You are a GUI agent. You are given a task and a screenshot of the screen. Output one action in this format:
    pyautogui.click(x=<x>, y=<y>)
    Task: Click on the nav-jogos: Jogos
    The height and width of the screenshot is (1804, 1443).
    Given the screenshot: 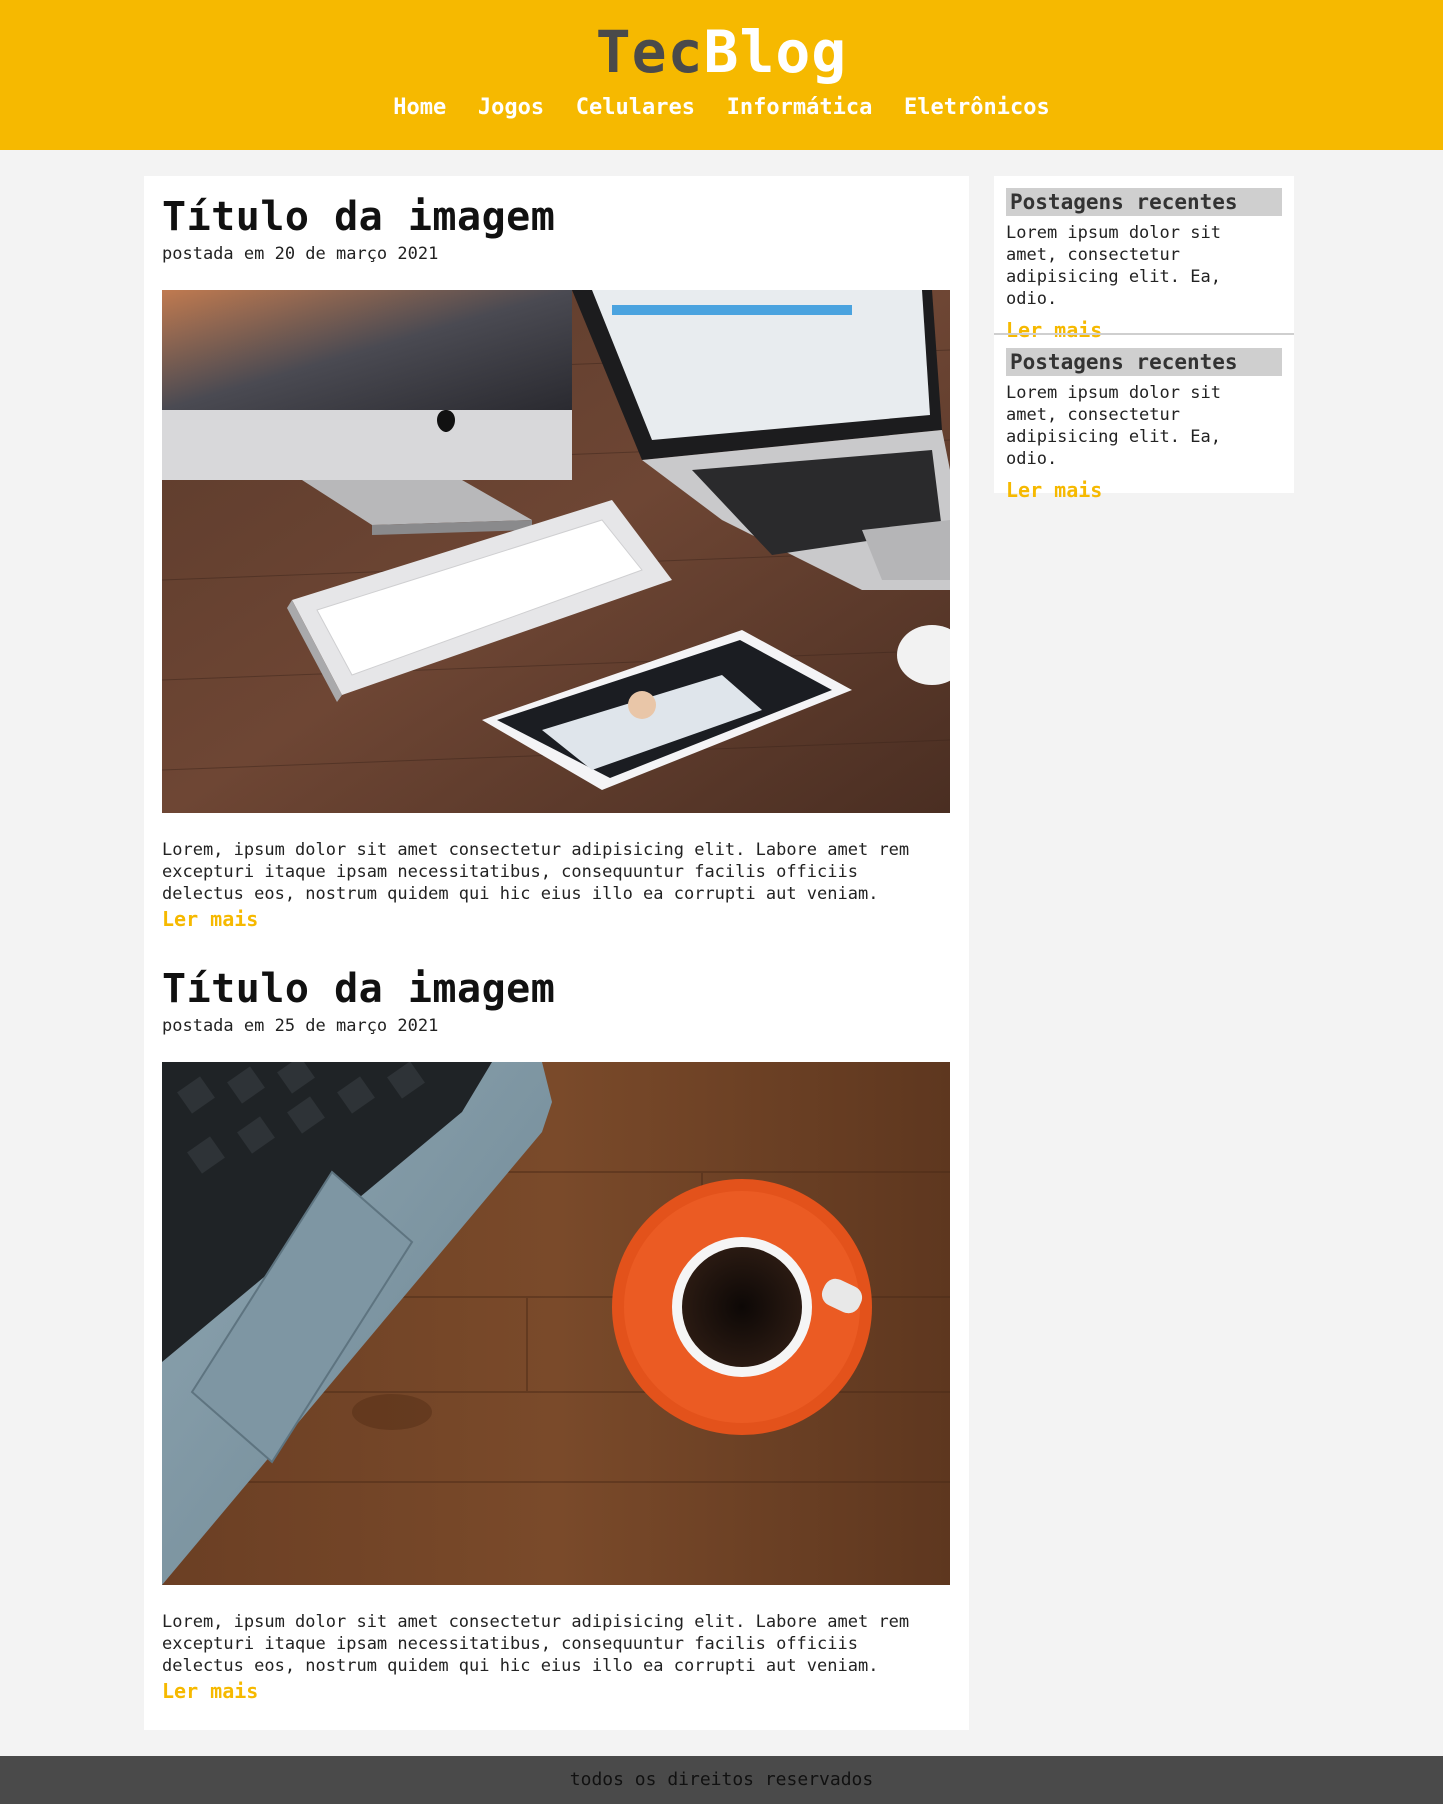 What is the action you would take?
    pyautogui.click(x=511, y=107)
    